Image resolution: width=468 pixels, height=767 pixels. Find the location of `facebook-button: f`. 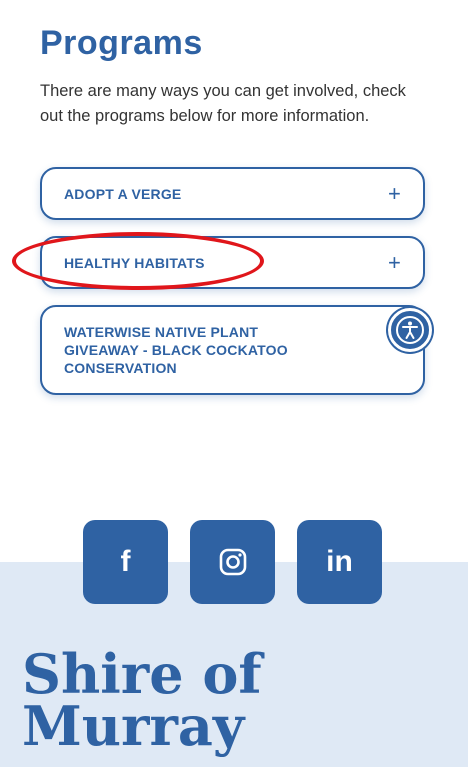

facebook-button: f is located at coordinates (125, 562).